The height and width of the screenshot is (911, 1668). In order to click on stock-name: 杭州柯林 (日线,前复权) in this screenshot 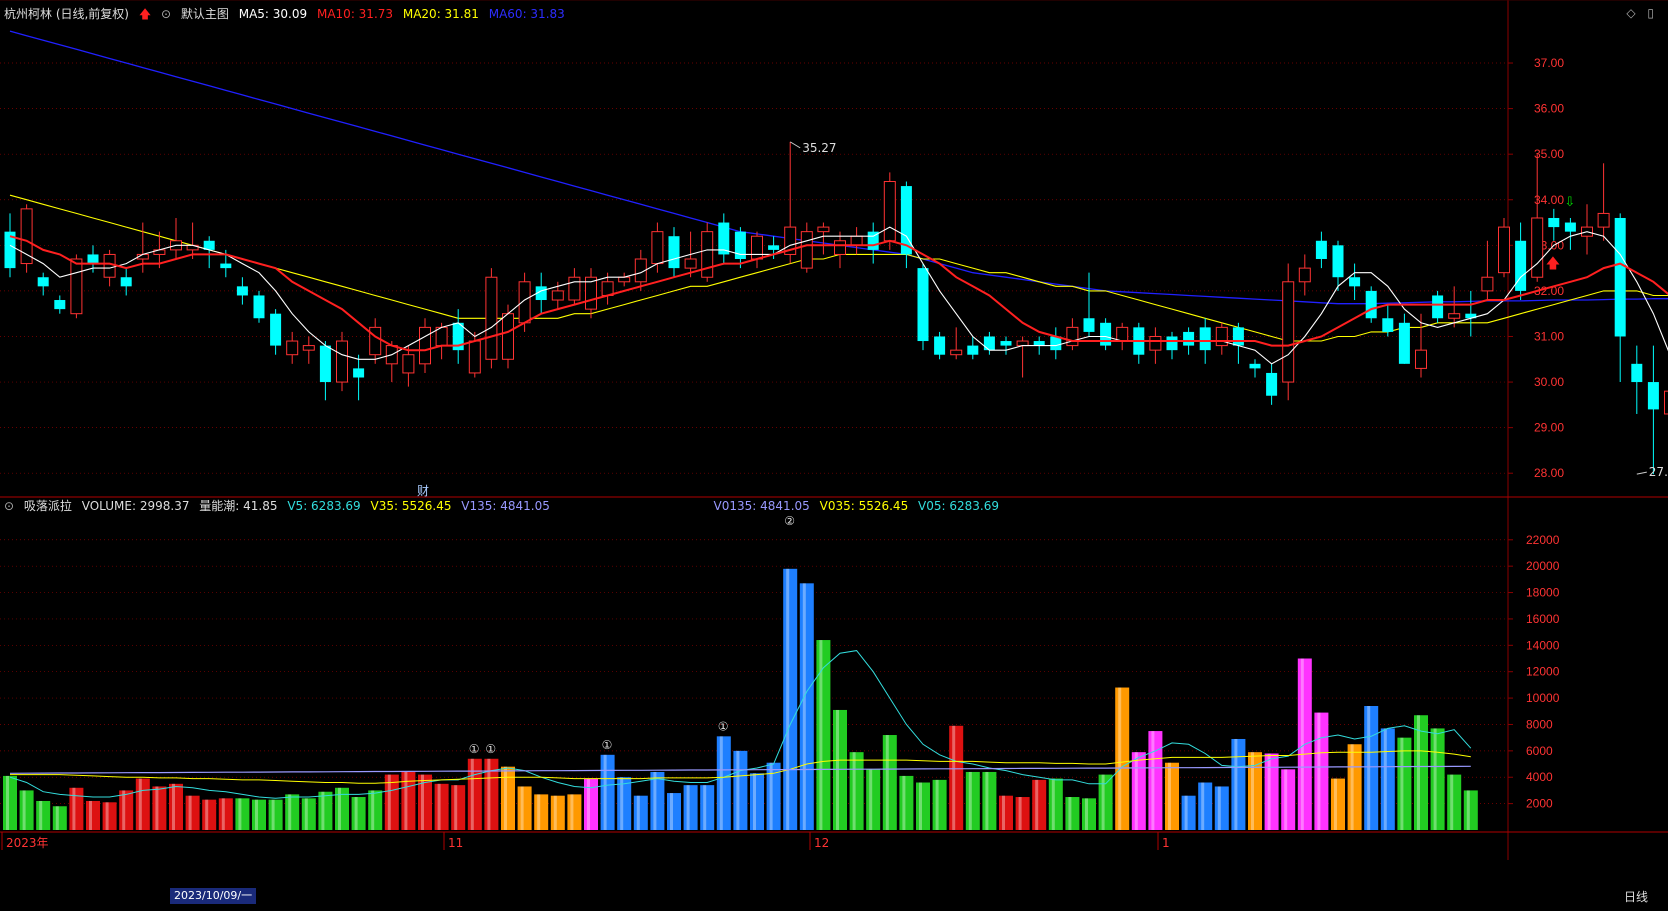, I will do `click(66, 14)`.